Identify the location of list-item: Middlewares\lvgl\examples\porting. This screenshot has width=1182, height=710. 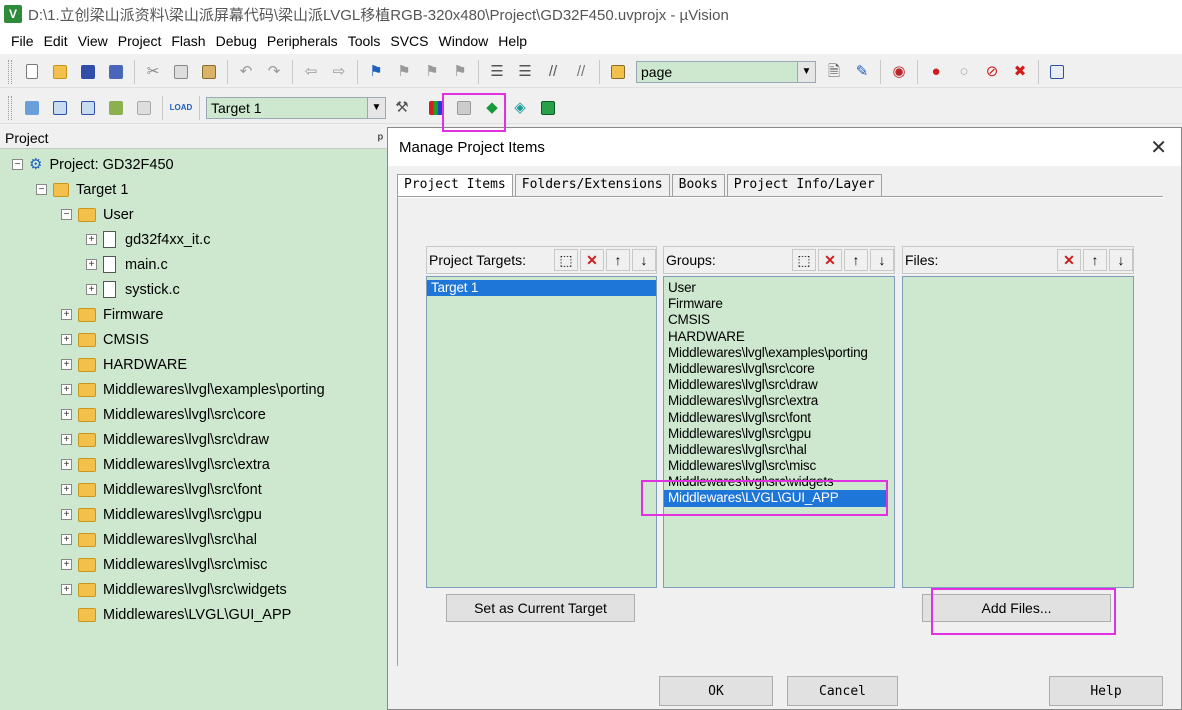
(779, 353).